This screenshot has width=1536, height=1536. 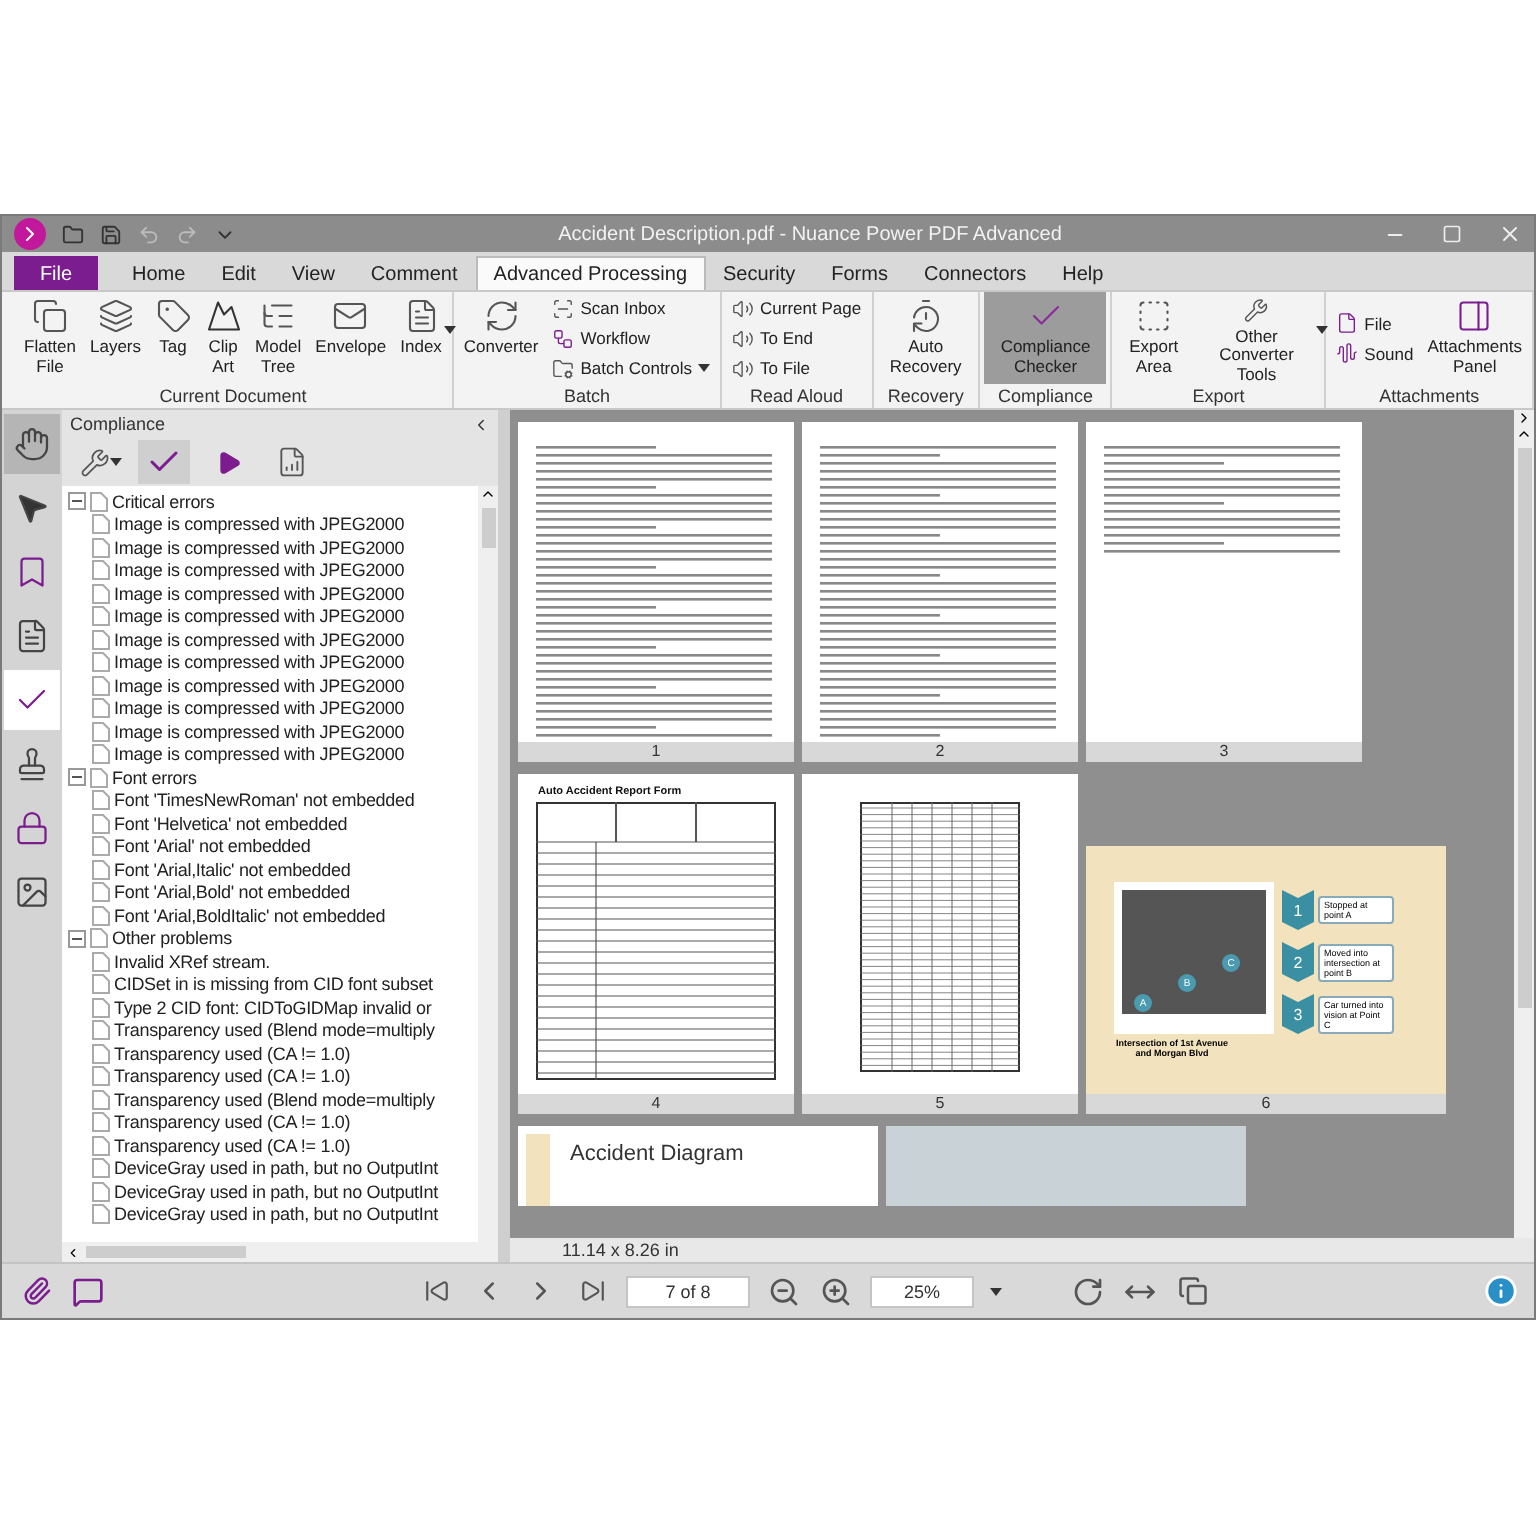 What do you see at coordinates (1474, 338) in the screenshot?
I see `ribbon-button: Attachments Panel` at bounding box center [1474, 338].